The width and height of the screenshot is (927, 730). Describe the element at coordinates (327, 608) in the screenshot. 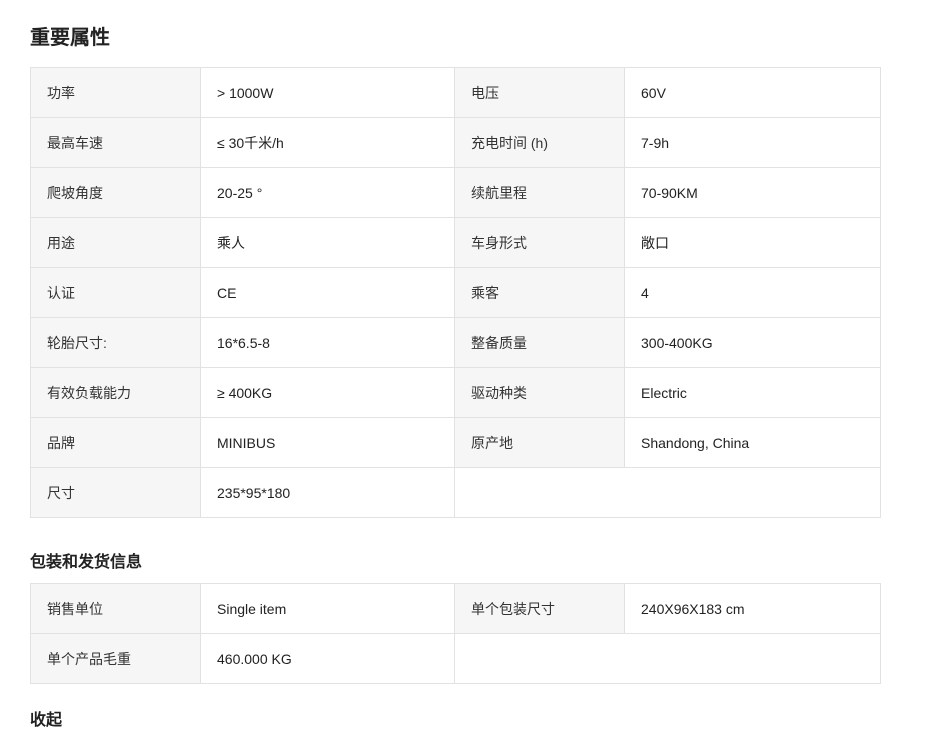

I see `attribute-value: Single item` at that location.